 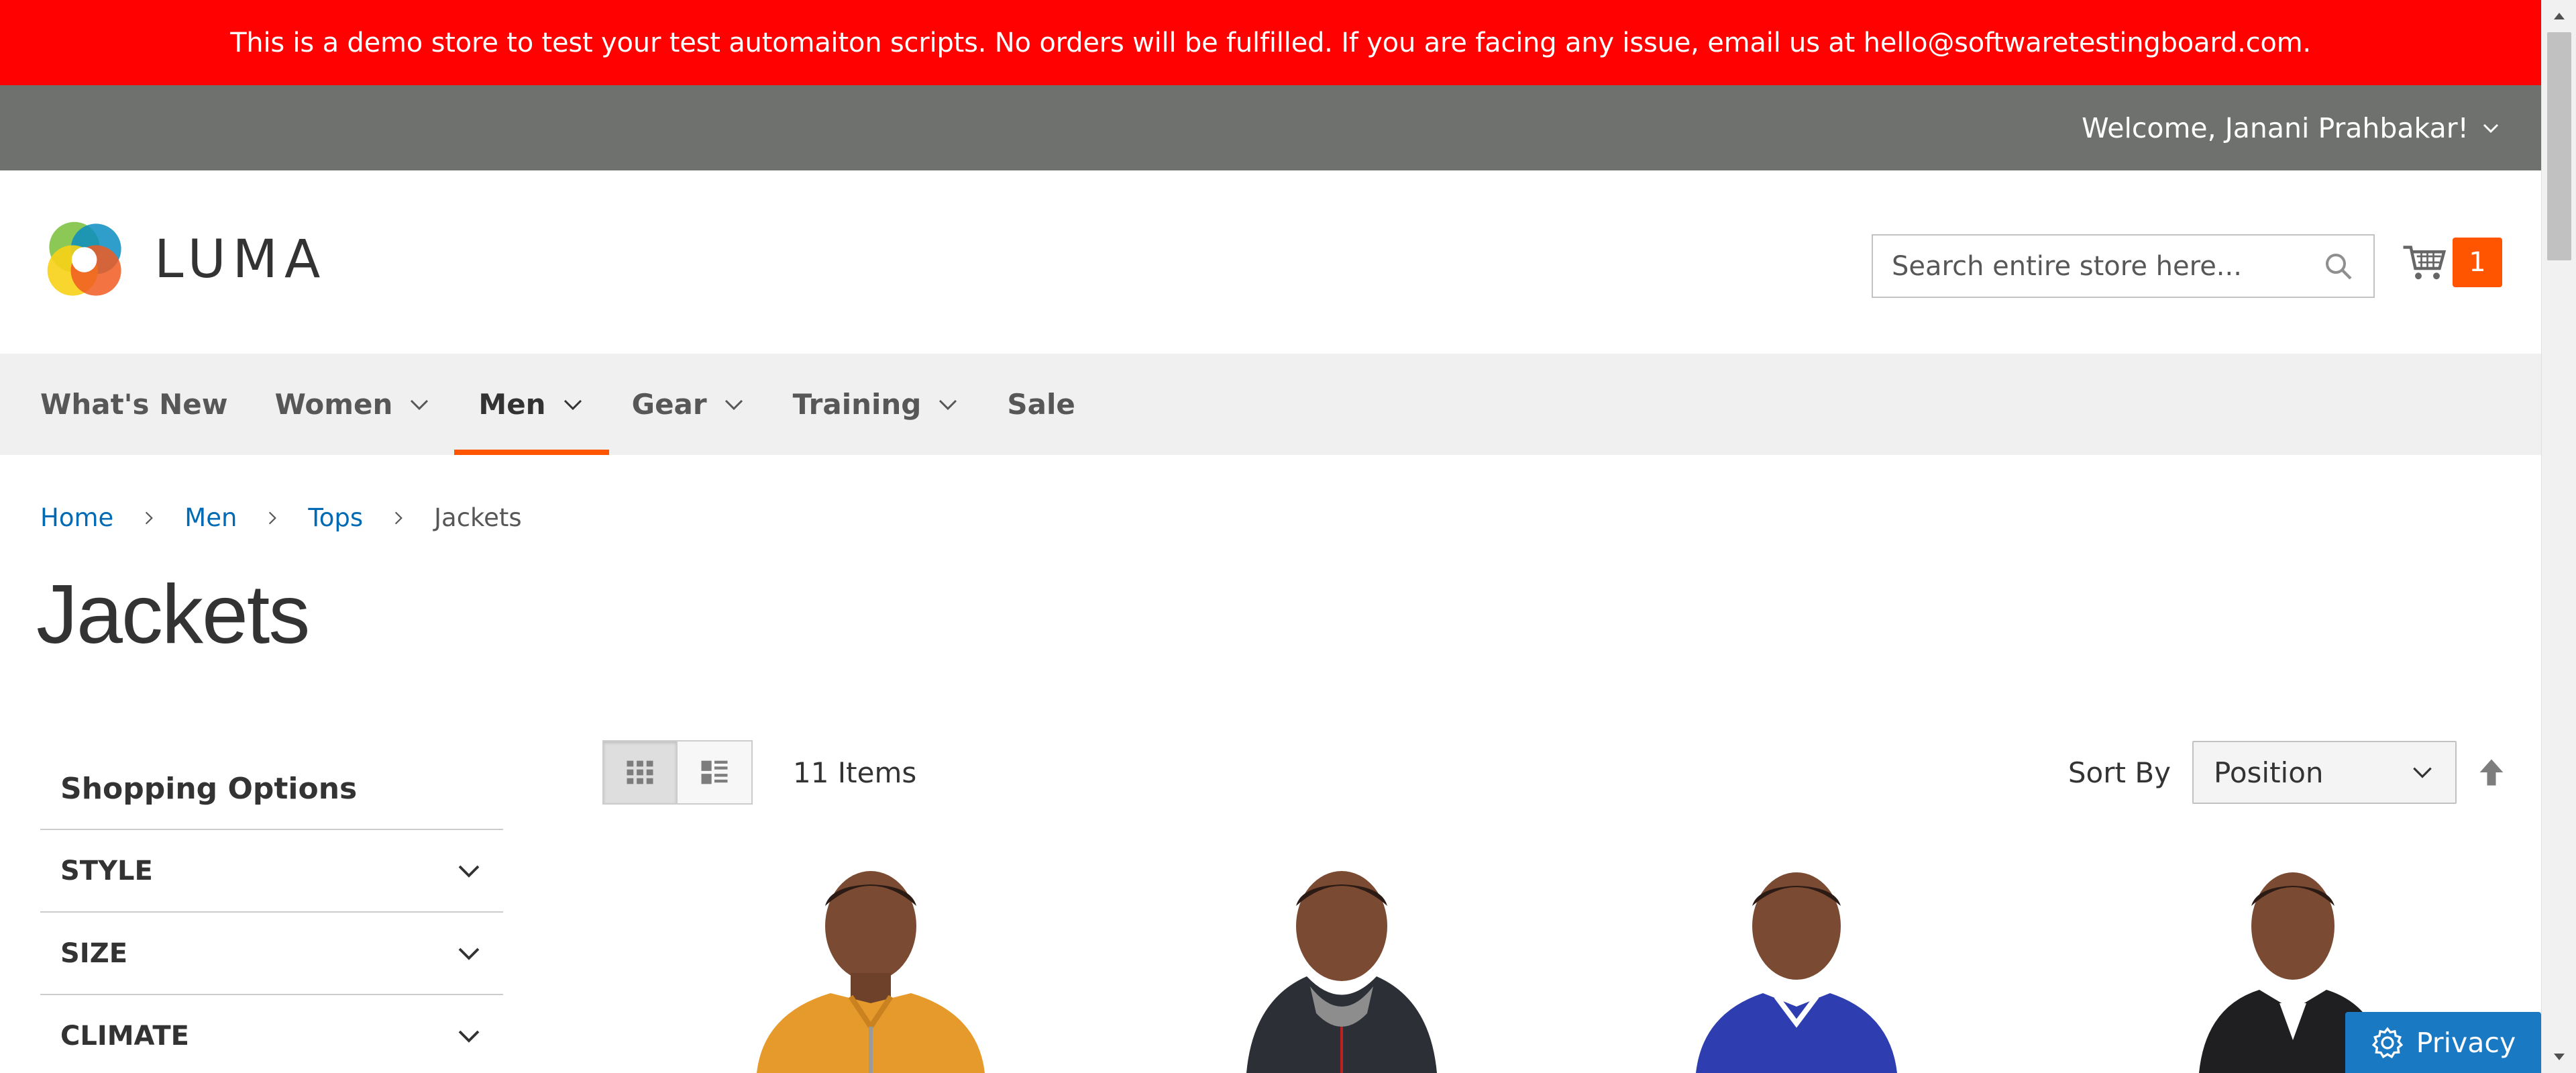 I want to click on grid-icon, so click(x=640, y=772).